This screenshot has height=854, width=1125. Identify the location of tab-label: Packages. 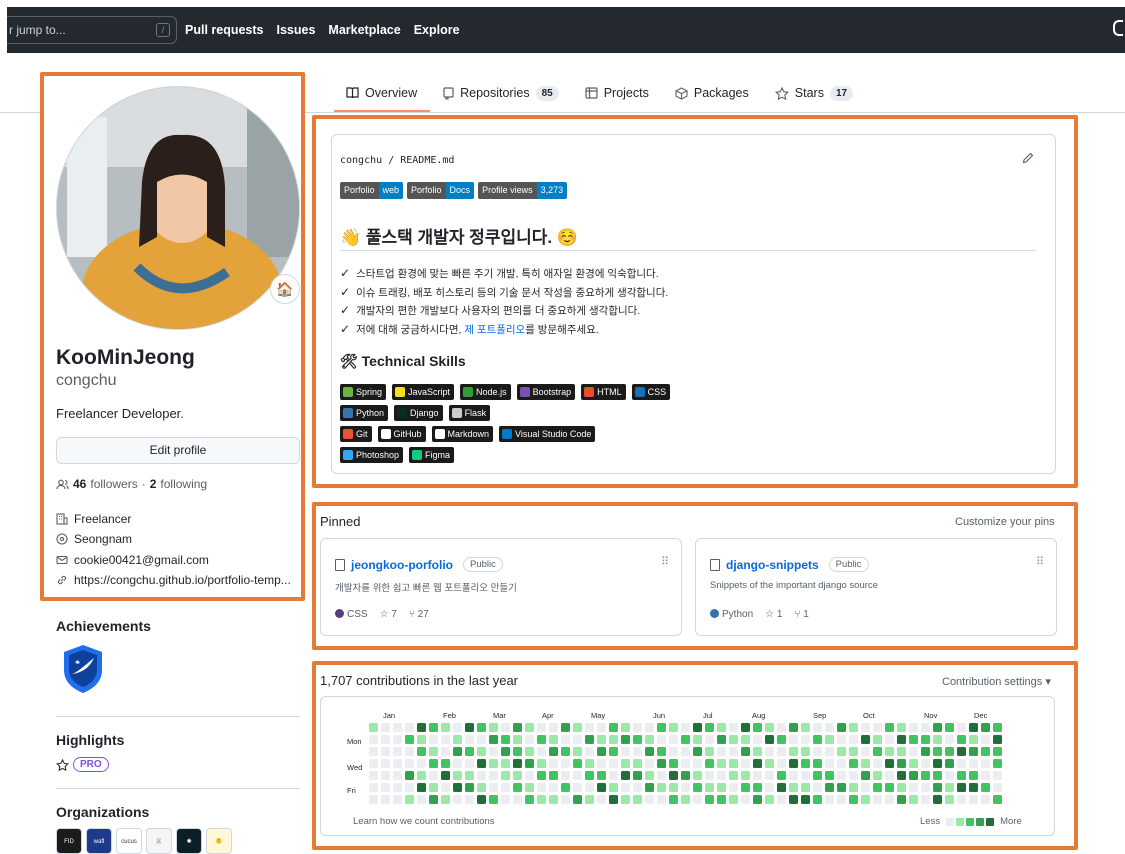
(721, 93).